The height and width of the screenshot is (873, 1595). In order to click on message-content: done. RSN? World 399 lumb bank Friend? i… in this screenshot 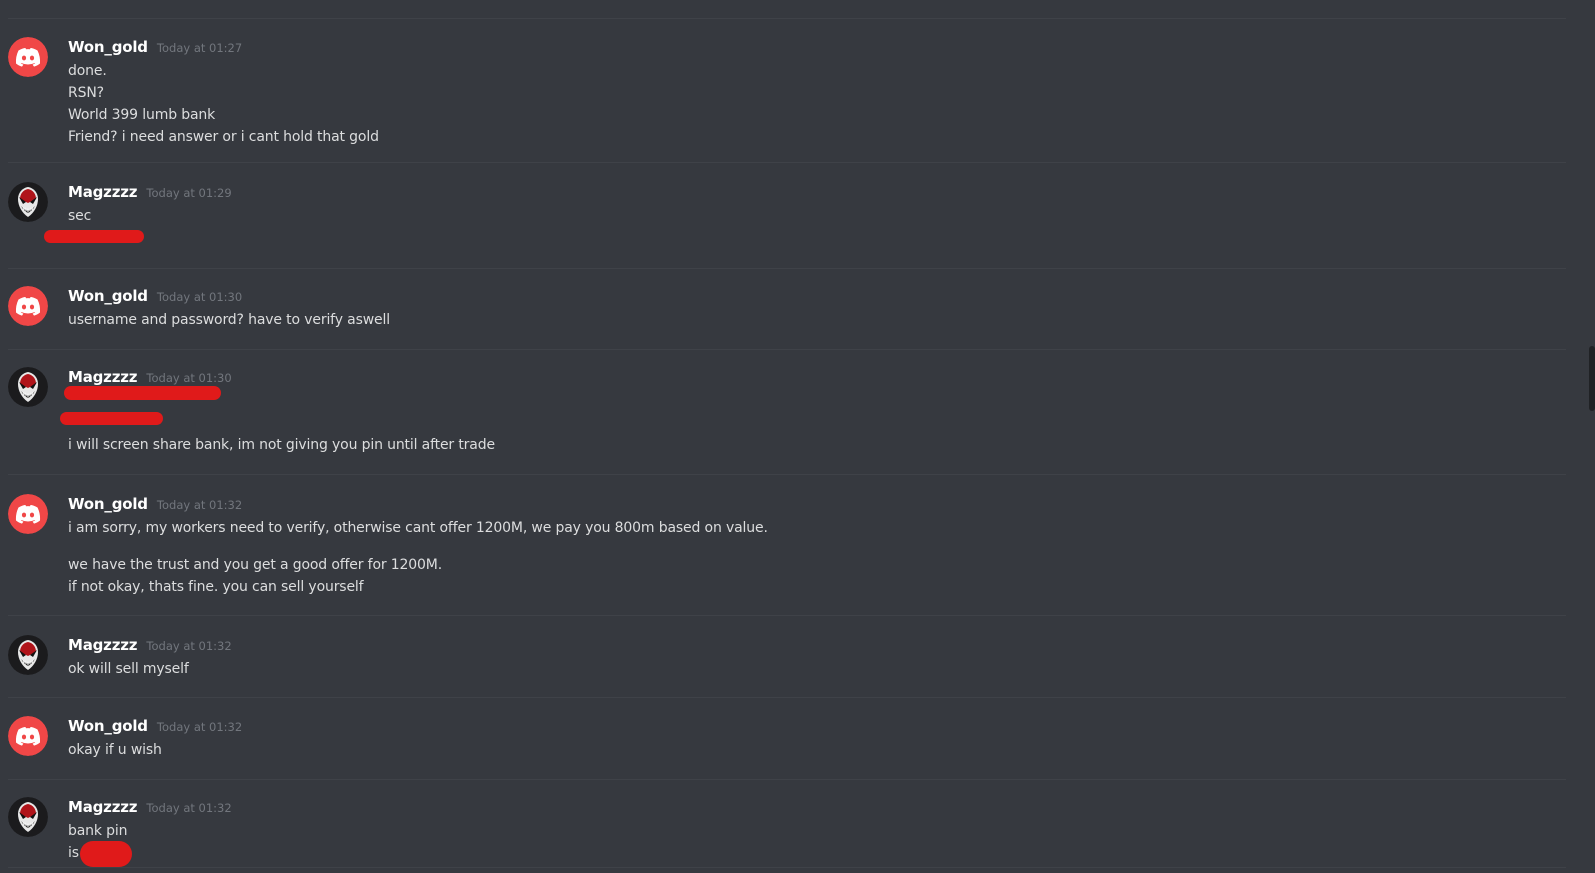, I will do `click(223, 104)`.